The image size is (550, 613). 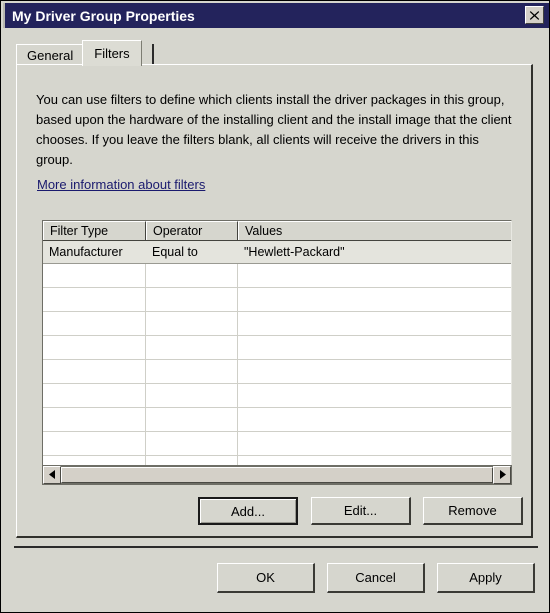 What do you see at coordinates (374, 230) in the screenshot?
I see `column-header-values: Values` at bounding box center [374, 230].